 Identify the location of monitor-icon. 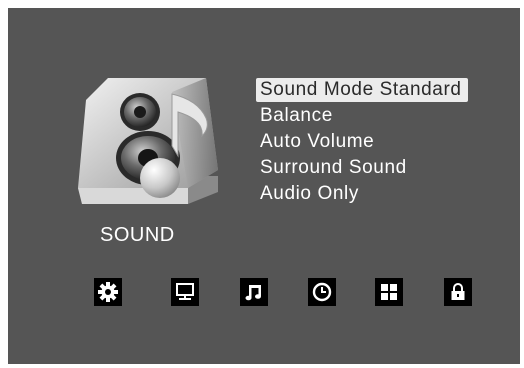
(185, 292).